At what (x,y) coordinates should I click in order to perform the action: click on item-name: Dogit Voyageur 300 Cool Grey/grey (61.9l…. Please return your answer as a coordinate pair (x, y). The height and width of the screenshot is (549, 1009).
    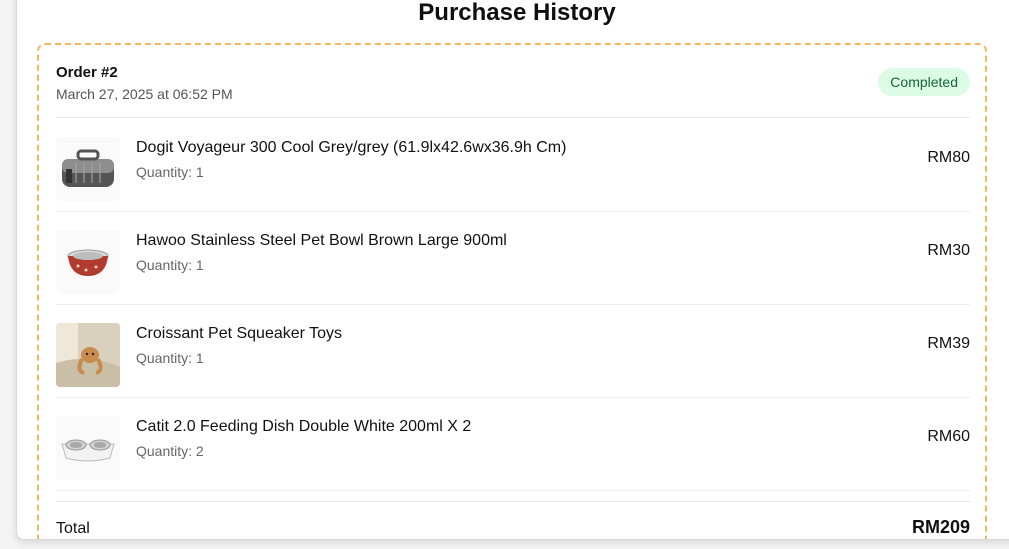
    Looking at the image, I should click on (351, 147).